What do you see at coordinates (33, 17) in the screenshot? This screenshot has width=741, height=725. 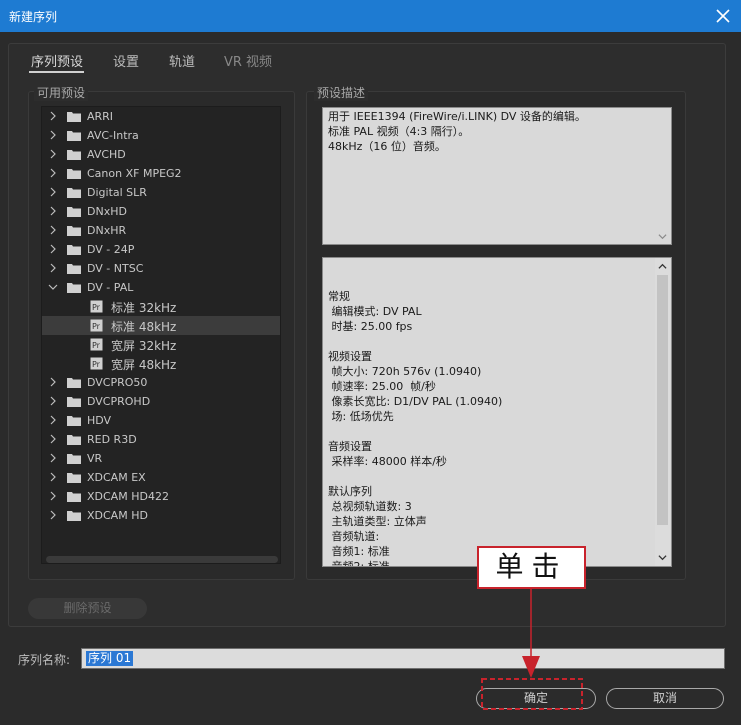 I see `window-title: 新建序列` at bounding box center [33, 17].